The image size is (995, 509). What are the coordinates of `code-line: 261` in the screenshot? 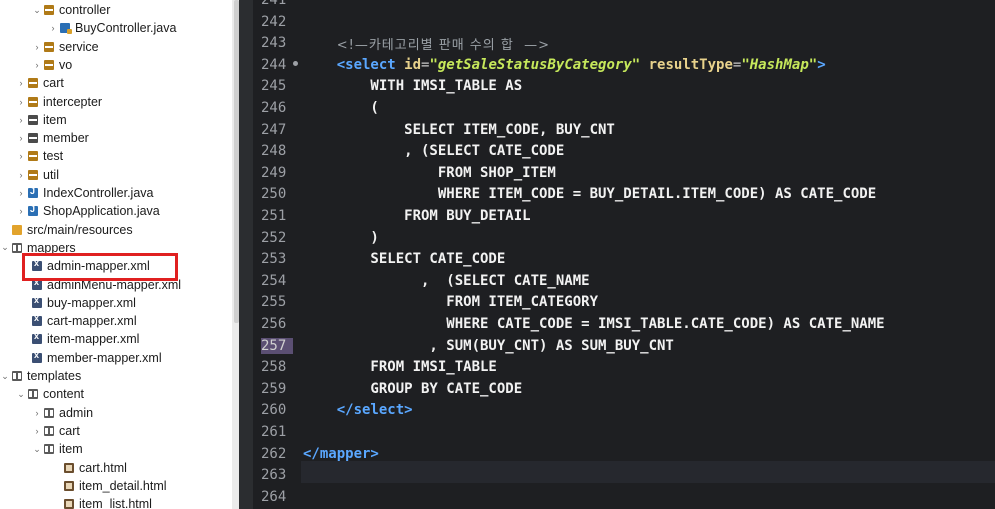 It's located at (624, 432).